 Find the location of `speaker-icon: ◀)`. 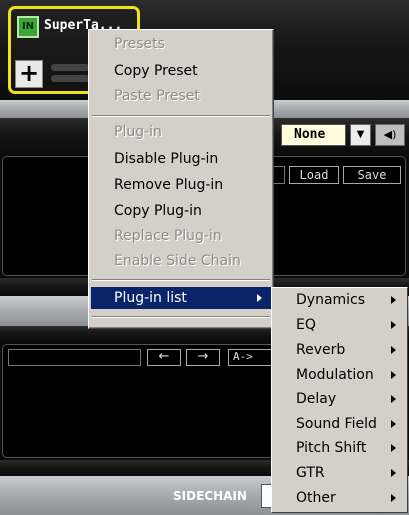

speaker-icon: ◀) is located at coordinates (390, 134).